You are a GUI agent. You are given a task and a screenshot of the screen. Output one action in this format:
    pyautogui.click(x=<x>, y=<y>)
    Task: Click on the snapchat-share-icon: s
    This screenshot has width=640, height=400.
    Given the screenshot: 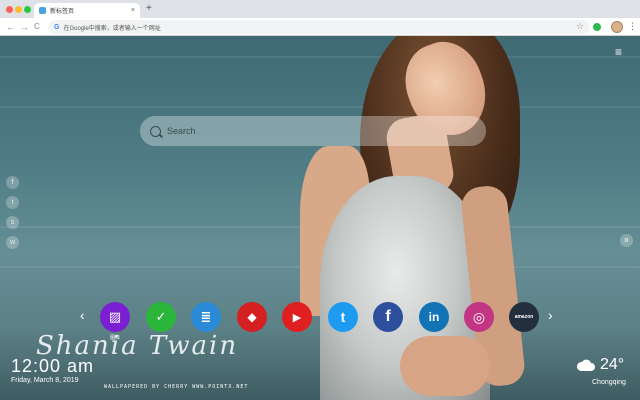 What is the action you would take?
    pyautogui.click(x=12, y=222)
    